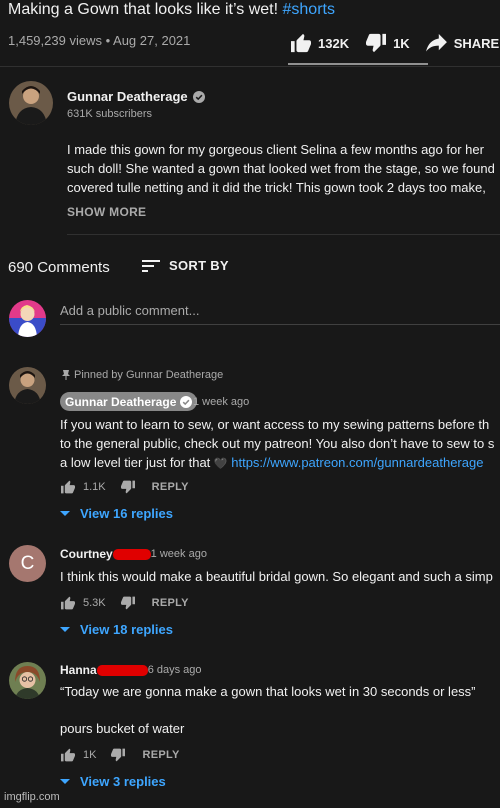  Describe the element at coordinates (436, 43) in the screenshot. I see `share-icon` at that location.